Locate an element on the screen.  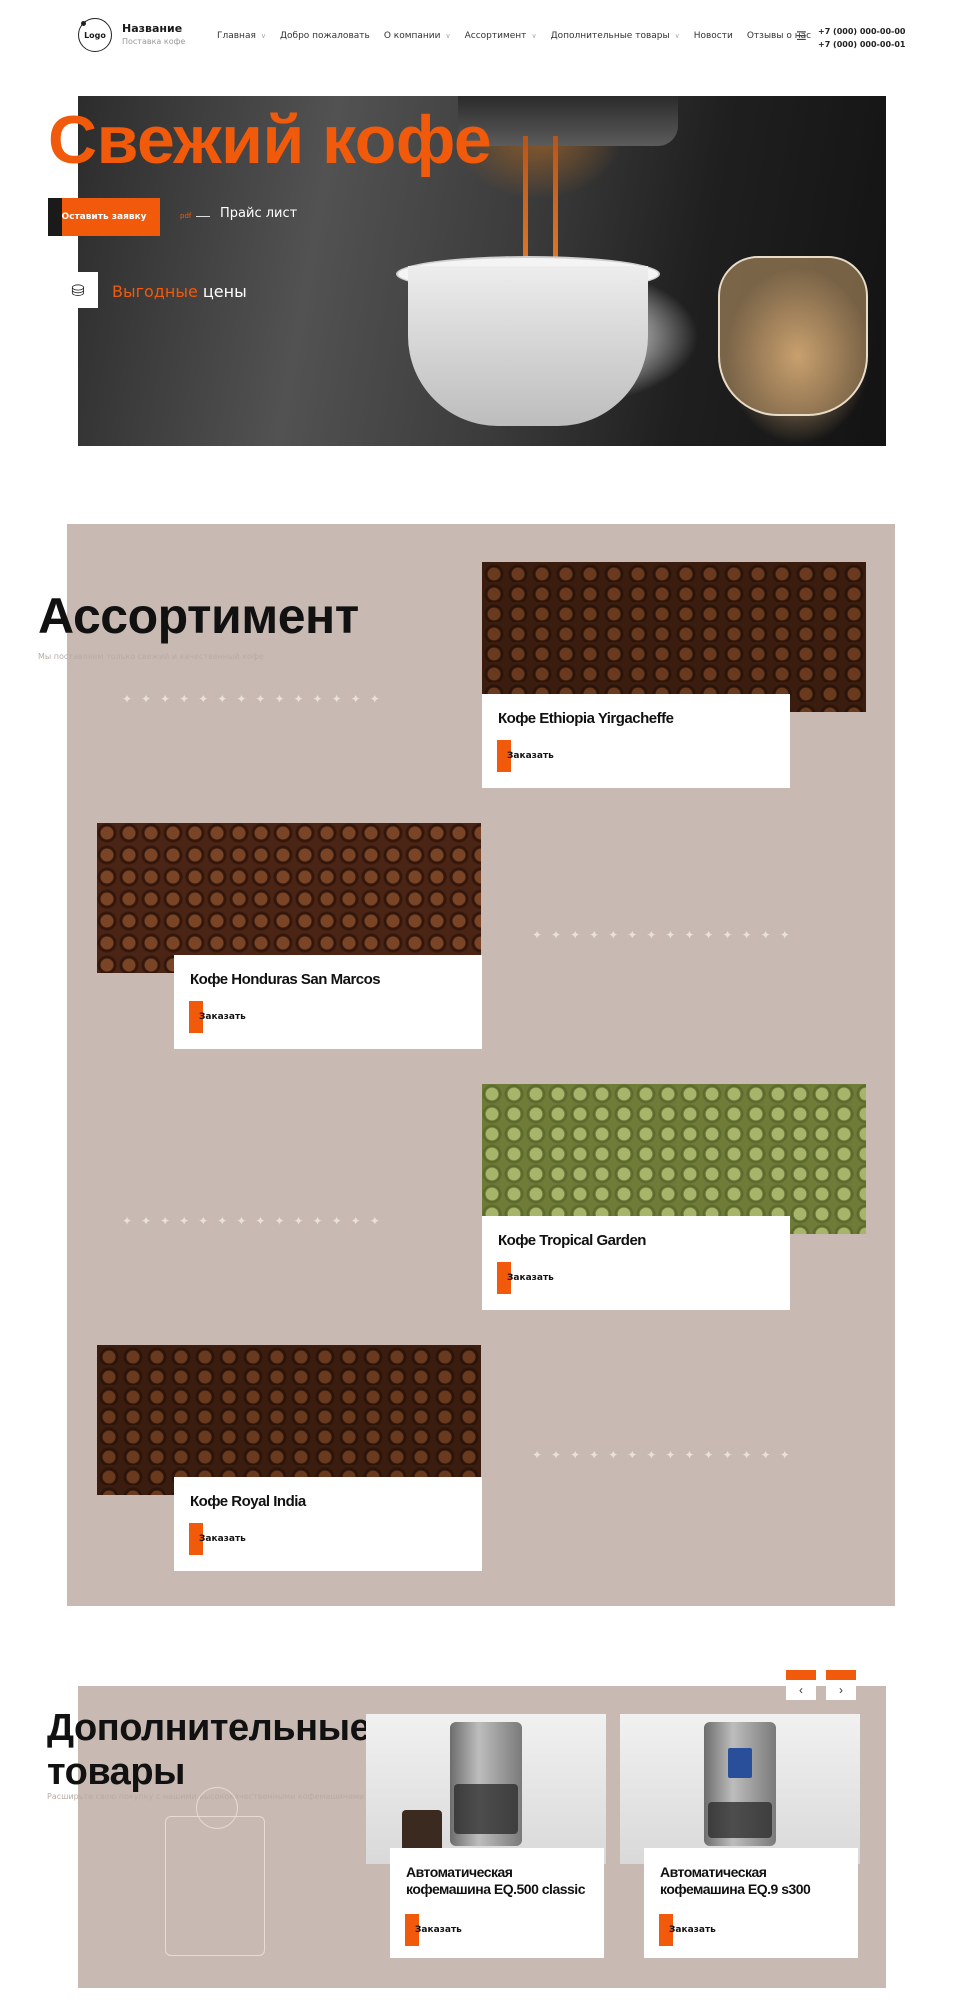
coffee-pot-image is located at coordinates (486, 1809).